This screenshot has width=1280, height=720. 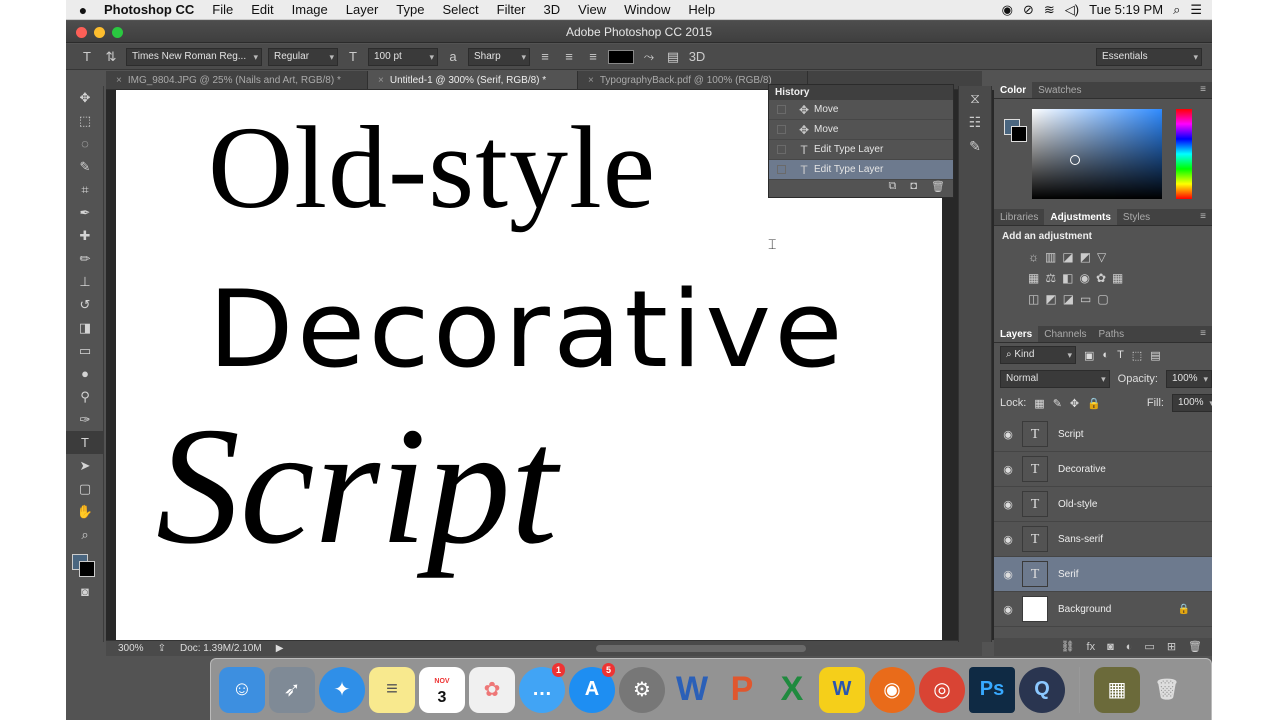 What do you see at coordinates (1103, 574) in the screenshot?
I see `layer-row: ◉ T Serif` at bounding box center [1103, 574].